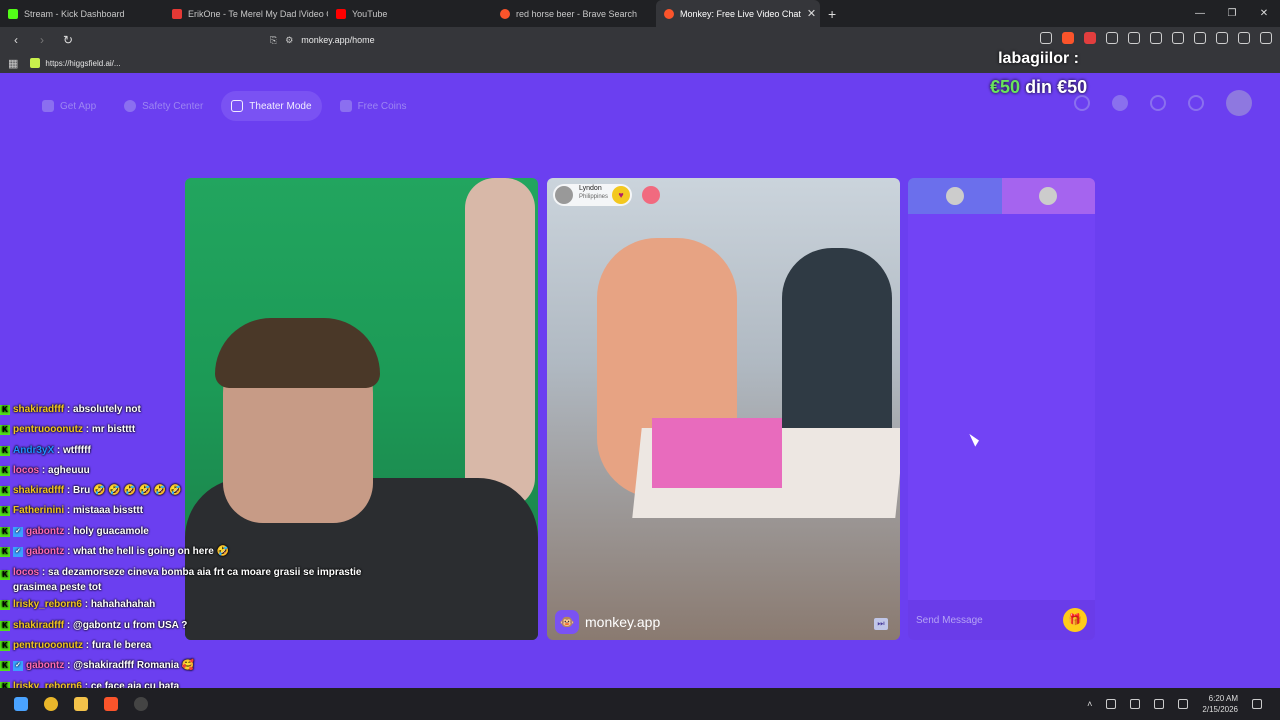 The width and height of the screenshot is (1280, 720). Describe the element at coordinates (69, 106) in the screenshot. I see `get-app-button: Get App` at that location.